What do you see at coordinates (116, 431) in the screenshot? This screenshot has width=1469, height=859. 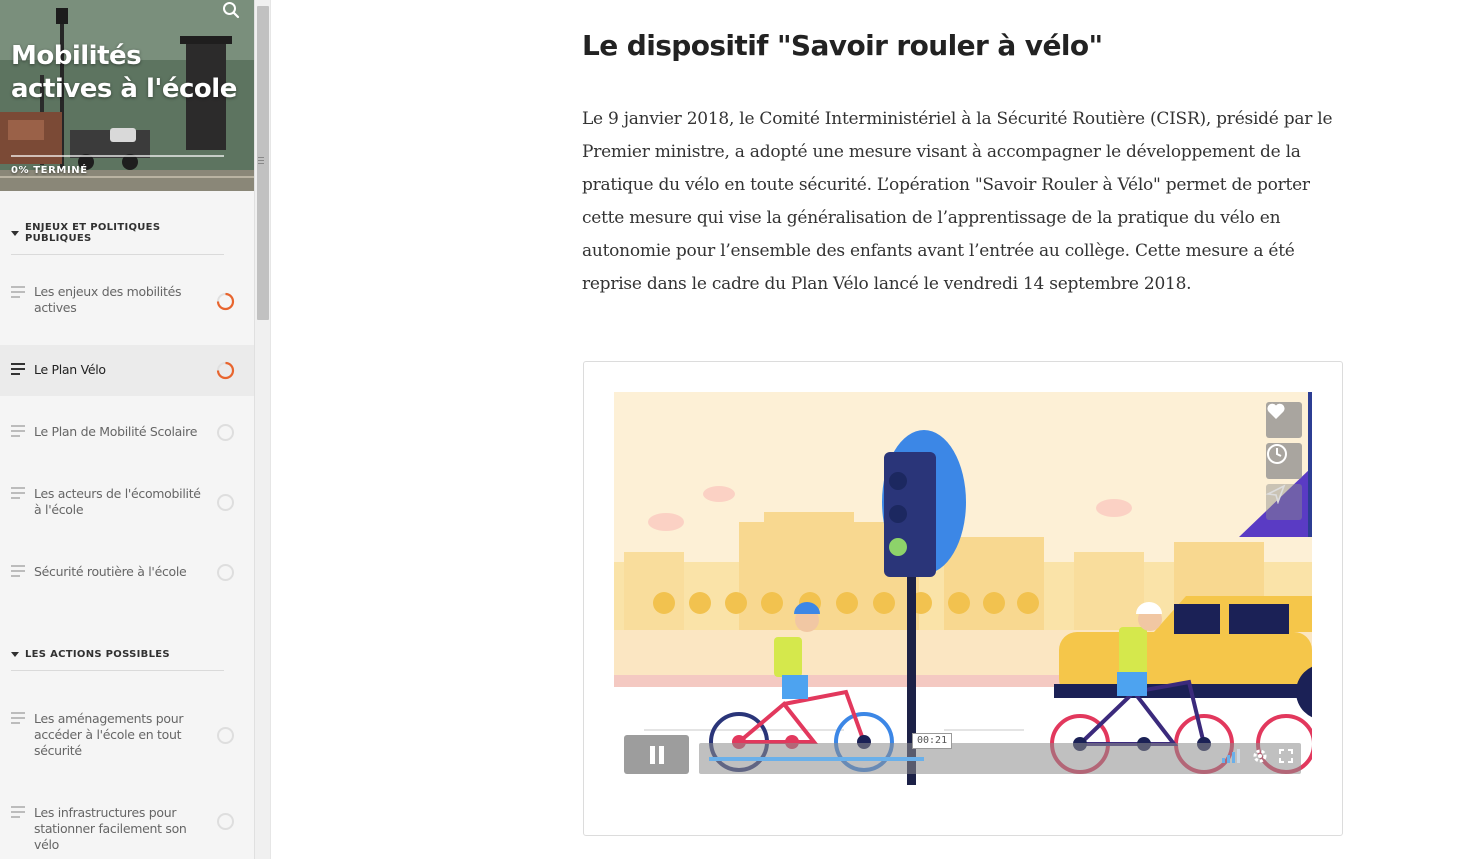 I see `lesson-label: Le Plan de Mobilité Scolaire` at bounding box center [116, 431].